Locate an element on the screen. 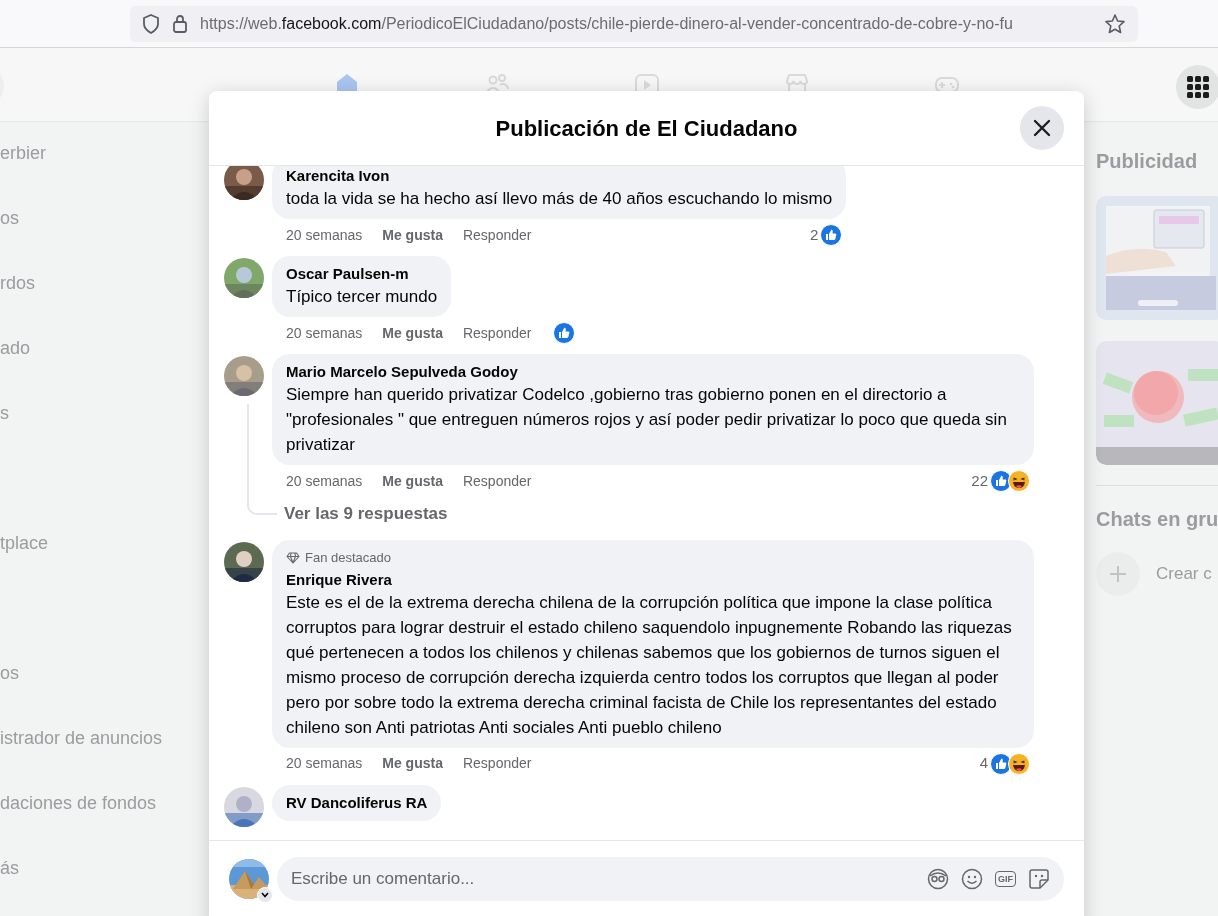  reaction-count: 4 is located at coordinates (983, 763).